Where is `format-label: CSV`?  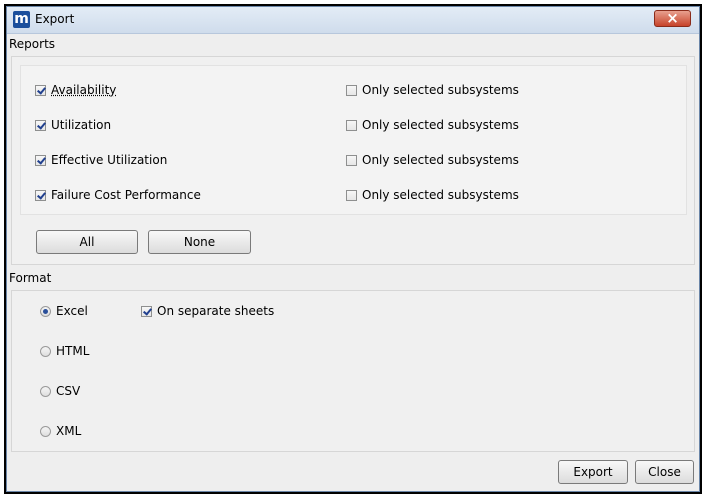
format-label: CSV is located at coordinates (68, 391).